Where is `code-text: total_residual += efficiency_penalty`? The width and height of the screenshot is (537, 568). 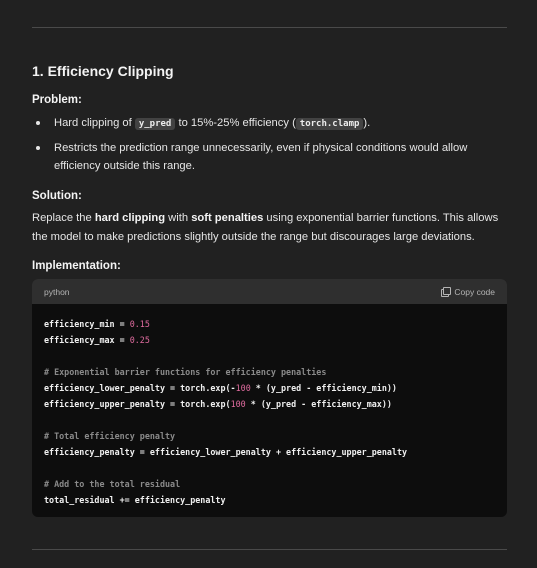 code-text: total_residual += efficiency_penalty is located at coordinates (135, 500).